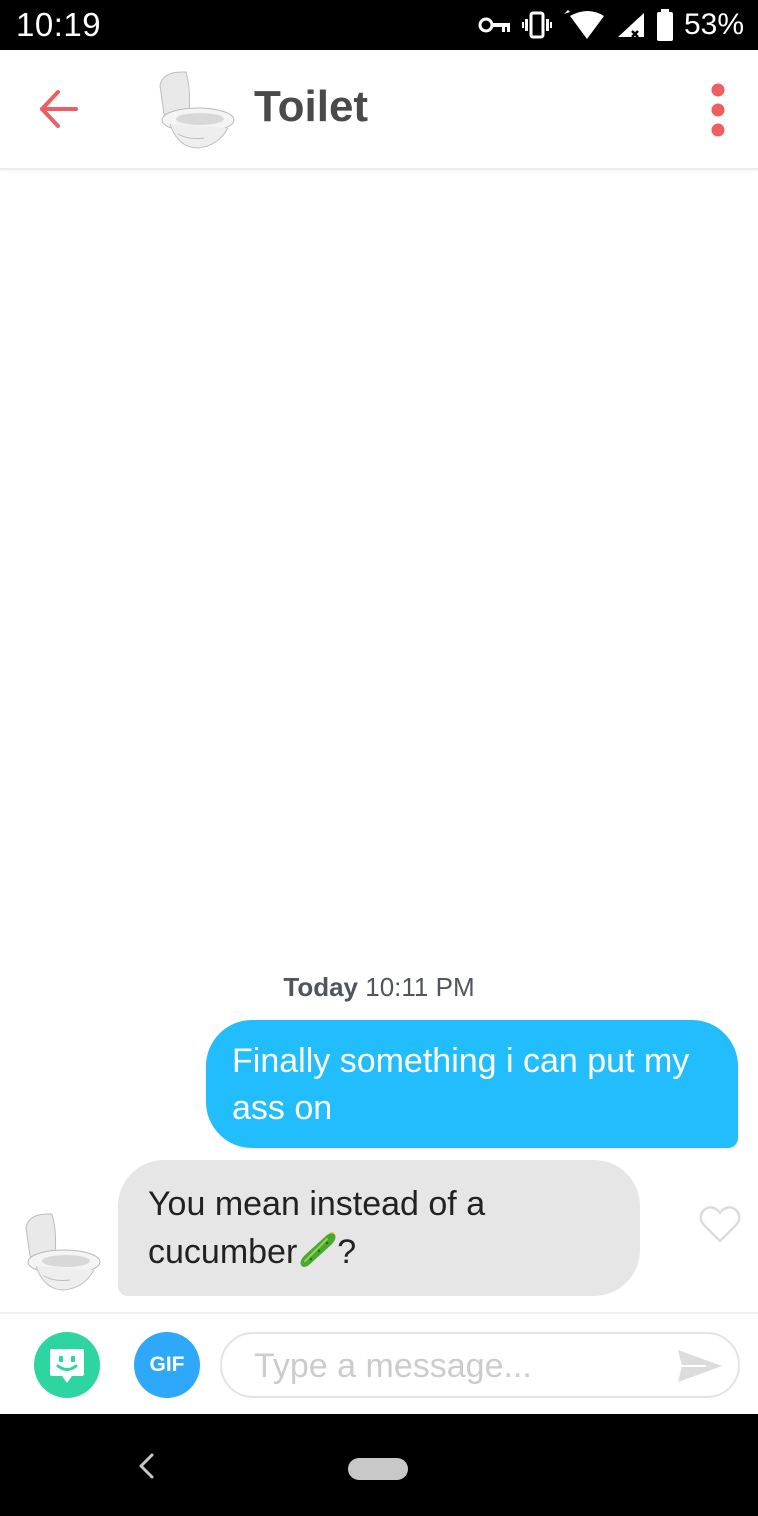  Describe the element at coordinates (664, 25) in the screenshot. I see `battery-icon` at that location.